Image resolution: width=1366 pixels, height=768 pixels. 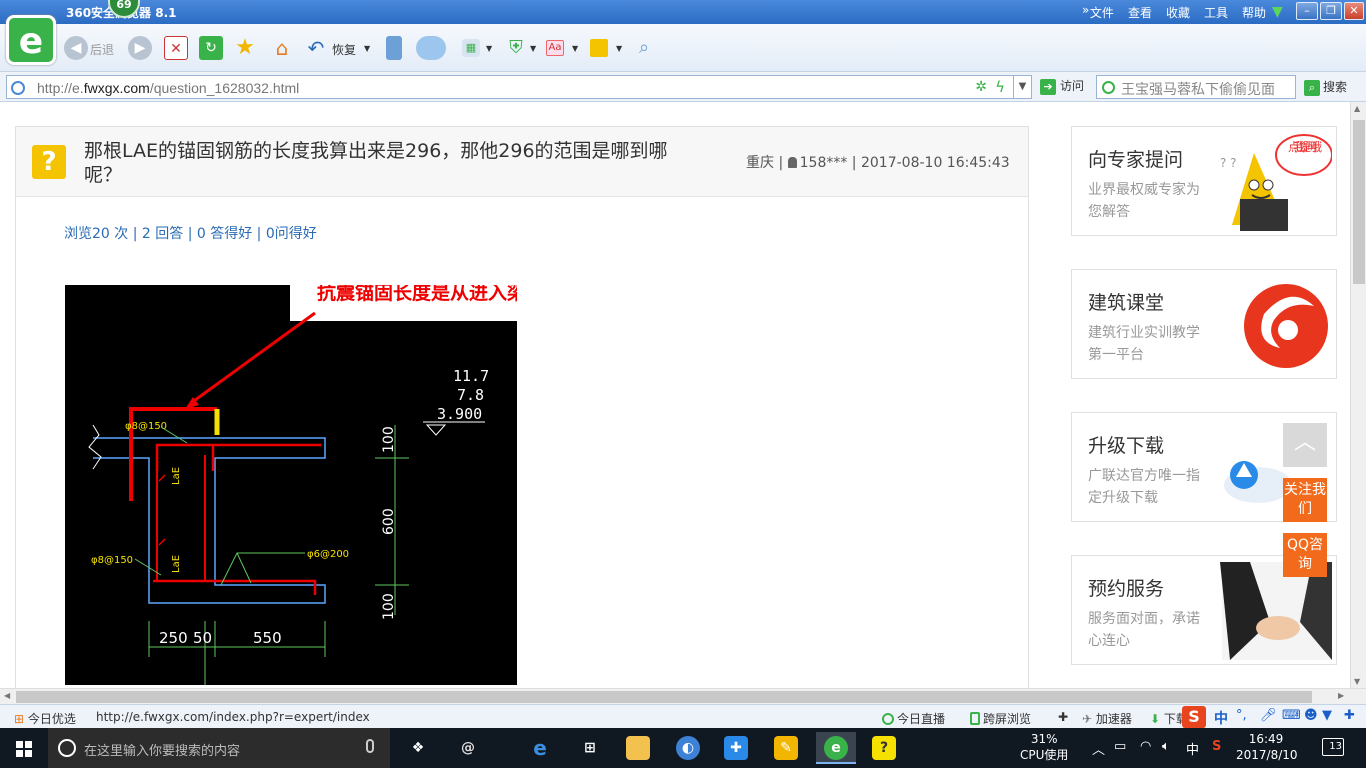 I want to click on maximize-button: ❐, so click(x=1331, y=11).